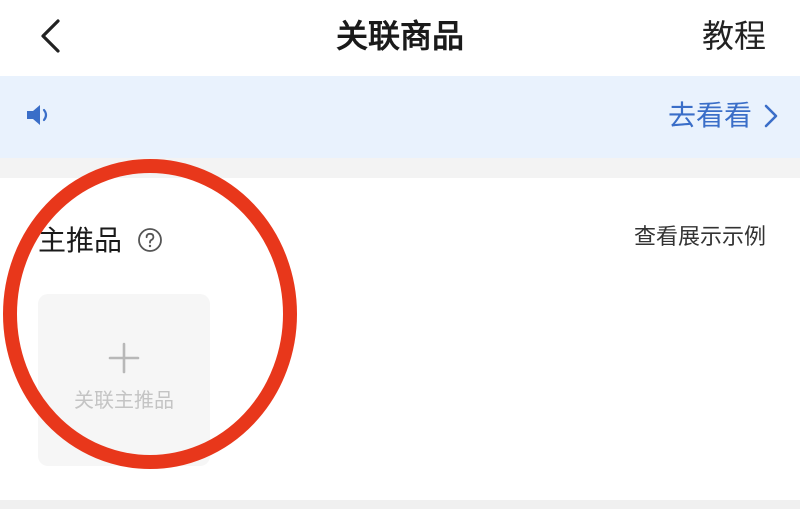 Image resolution: width=800 pixels, height=509 pixels. Describe the element at coordinates (124, 400) in the screenshot. I see `add-main-product-label: 关联主推品` at that location.